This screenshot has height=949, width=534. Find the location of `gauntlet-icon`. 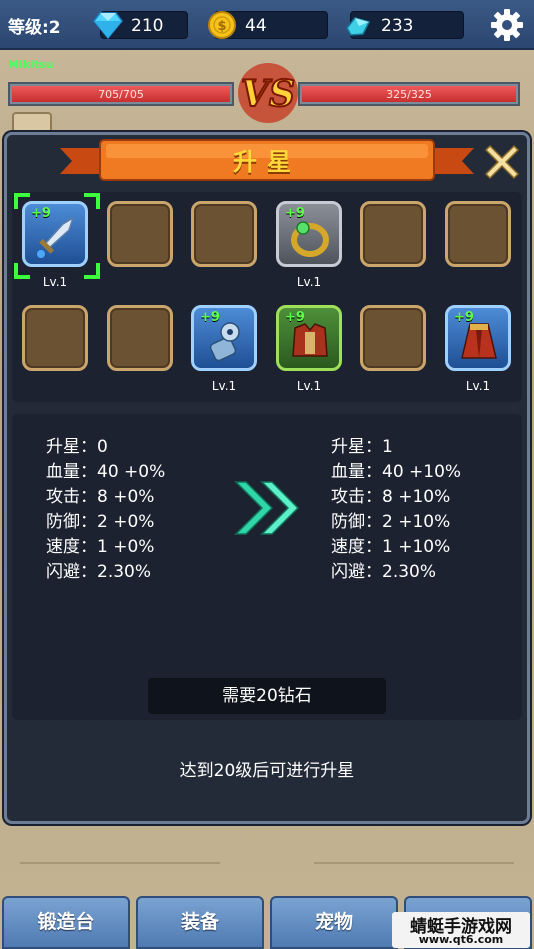

gauntlet-icon is located at coordinates (224, 342).